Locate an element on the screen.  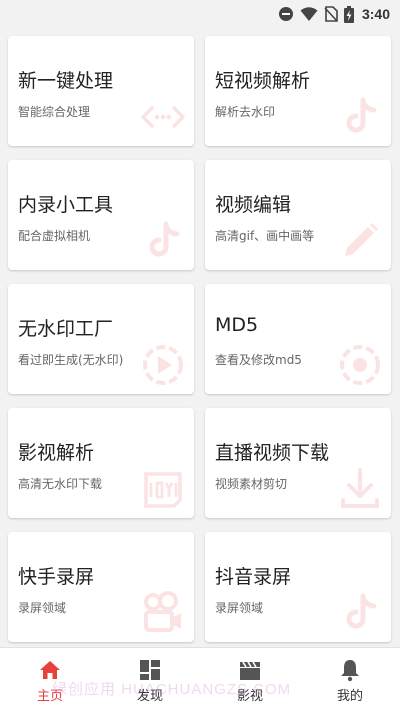
record-circle-icon is located at coordinates (360, 365).